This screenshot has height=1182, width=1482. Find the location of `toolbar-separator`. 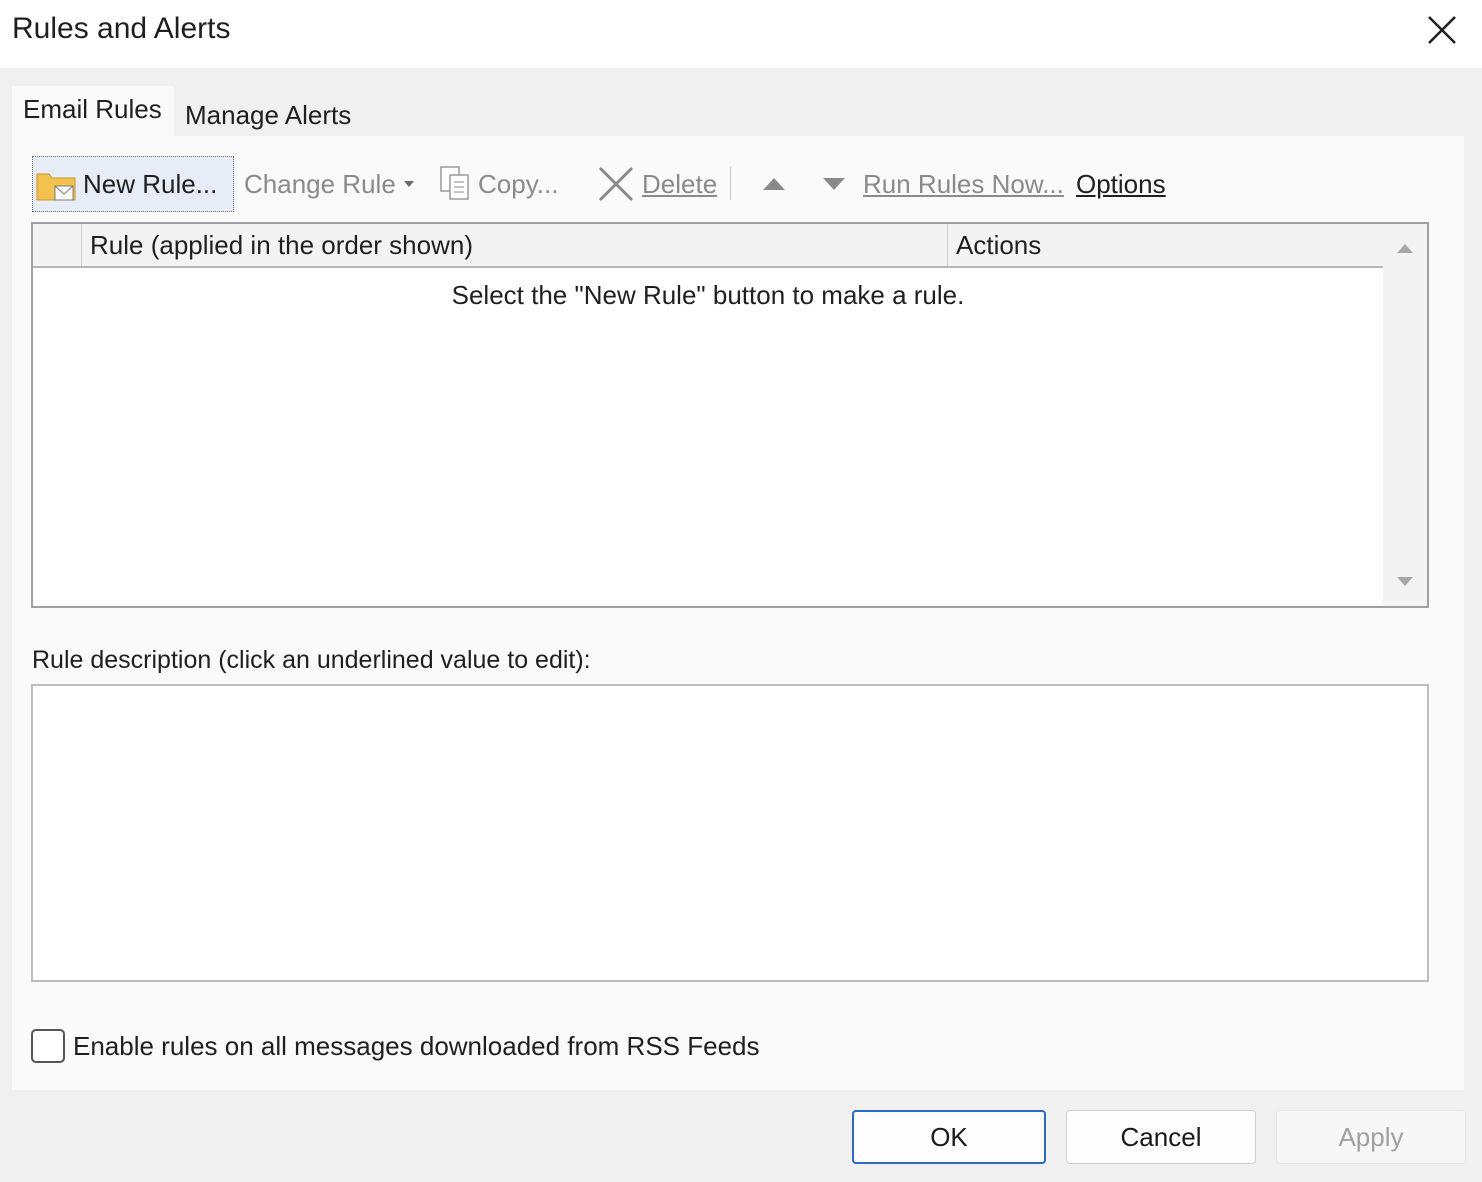

toolbar-separator is located at coordinates (730, 183).